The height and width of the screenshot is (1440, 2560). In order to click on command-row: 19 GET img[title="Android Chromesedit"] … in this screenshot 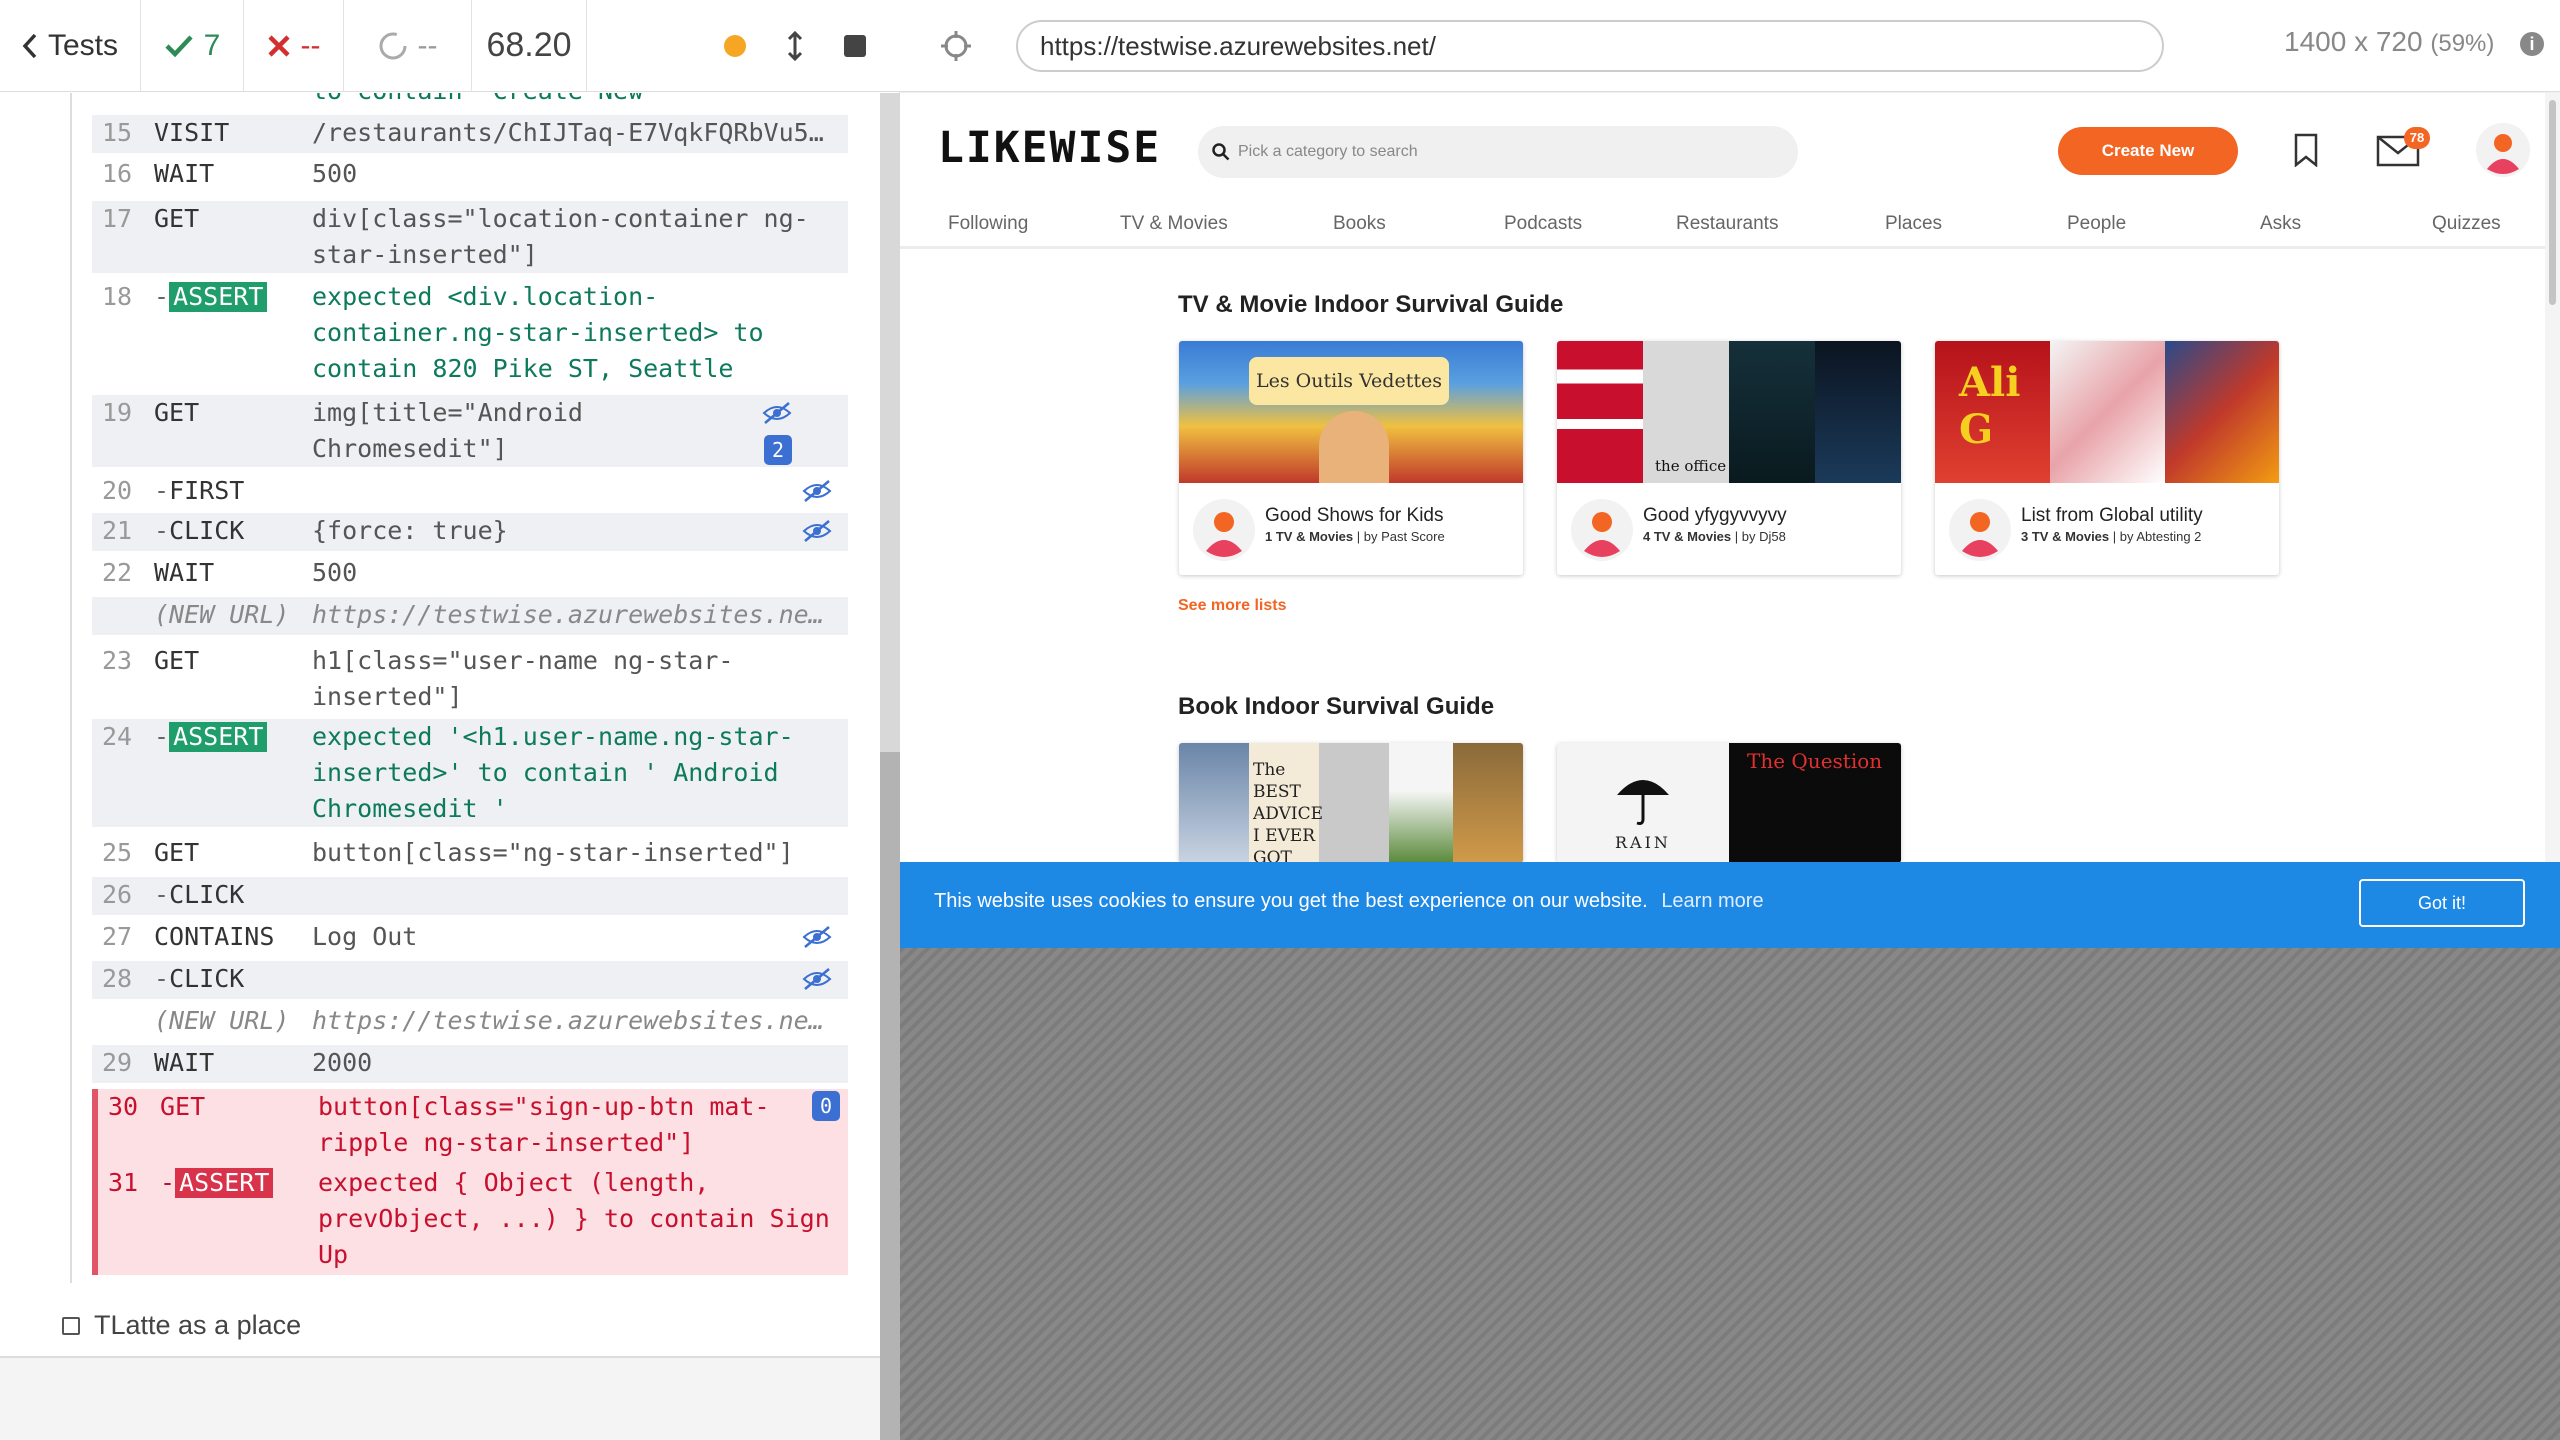, I will do `click(470, 431)`.